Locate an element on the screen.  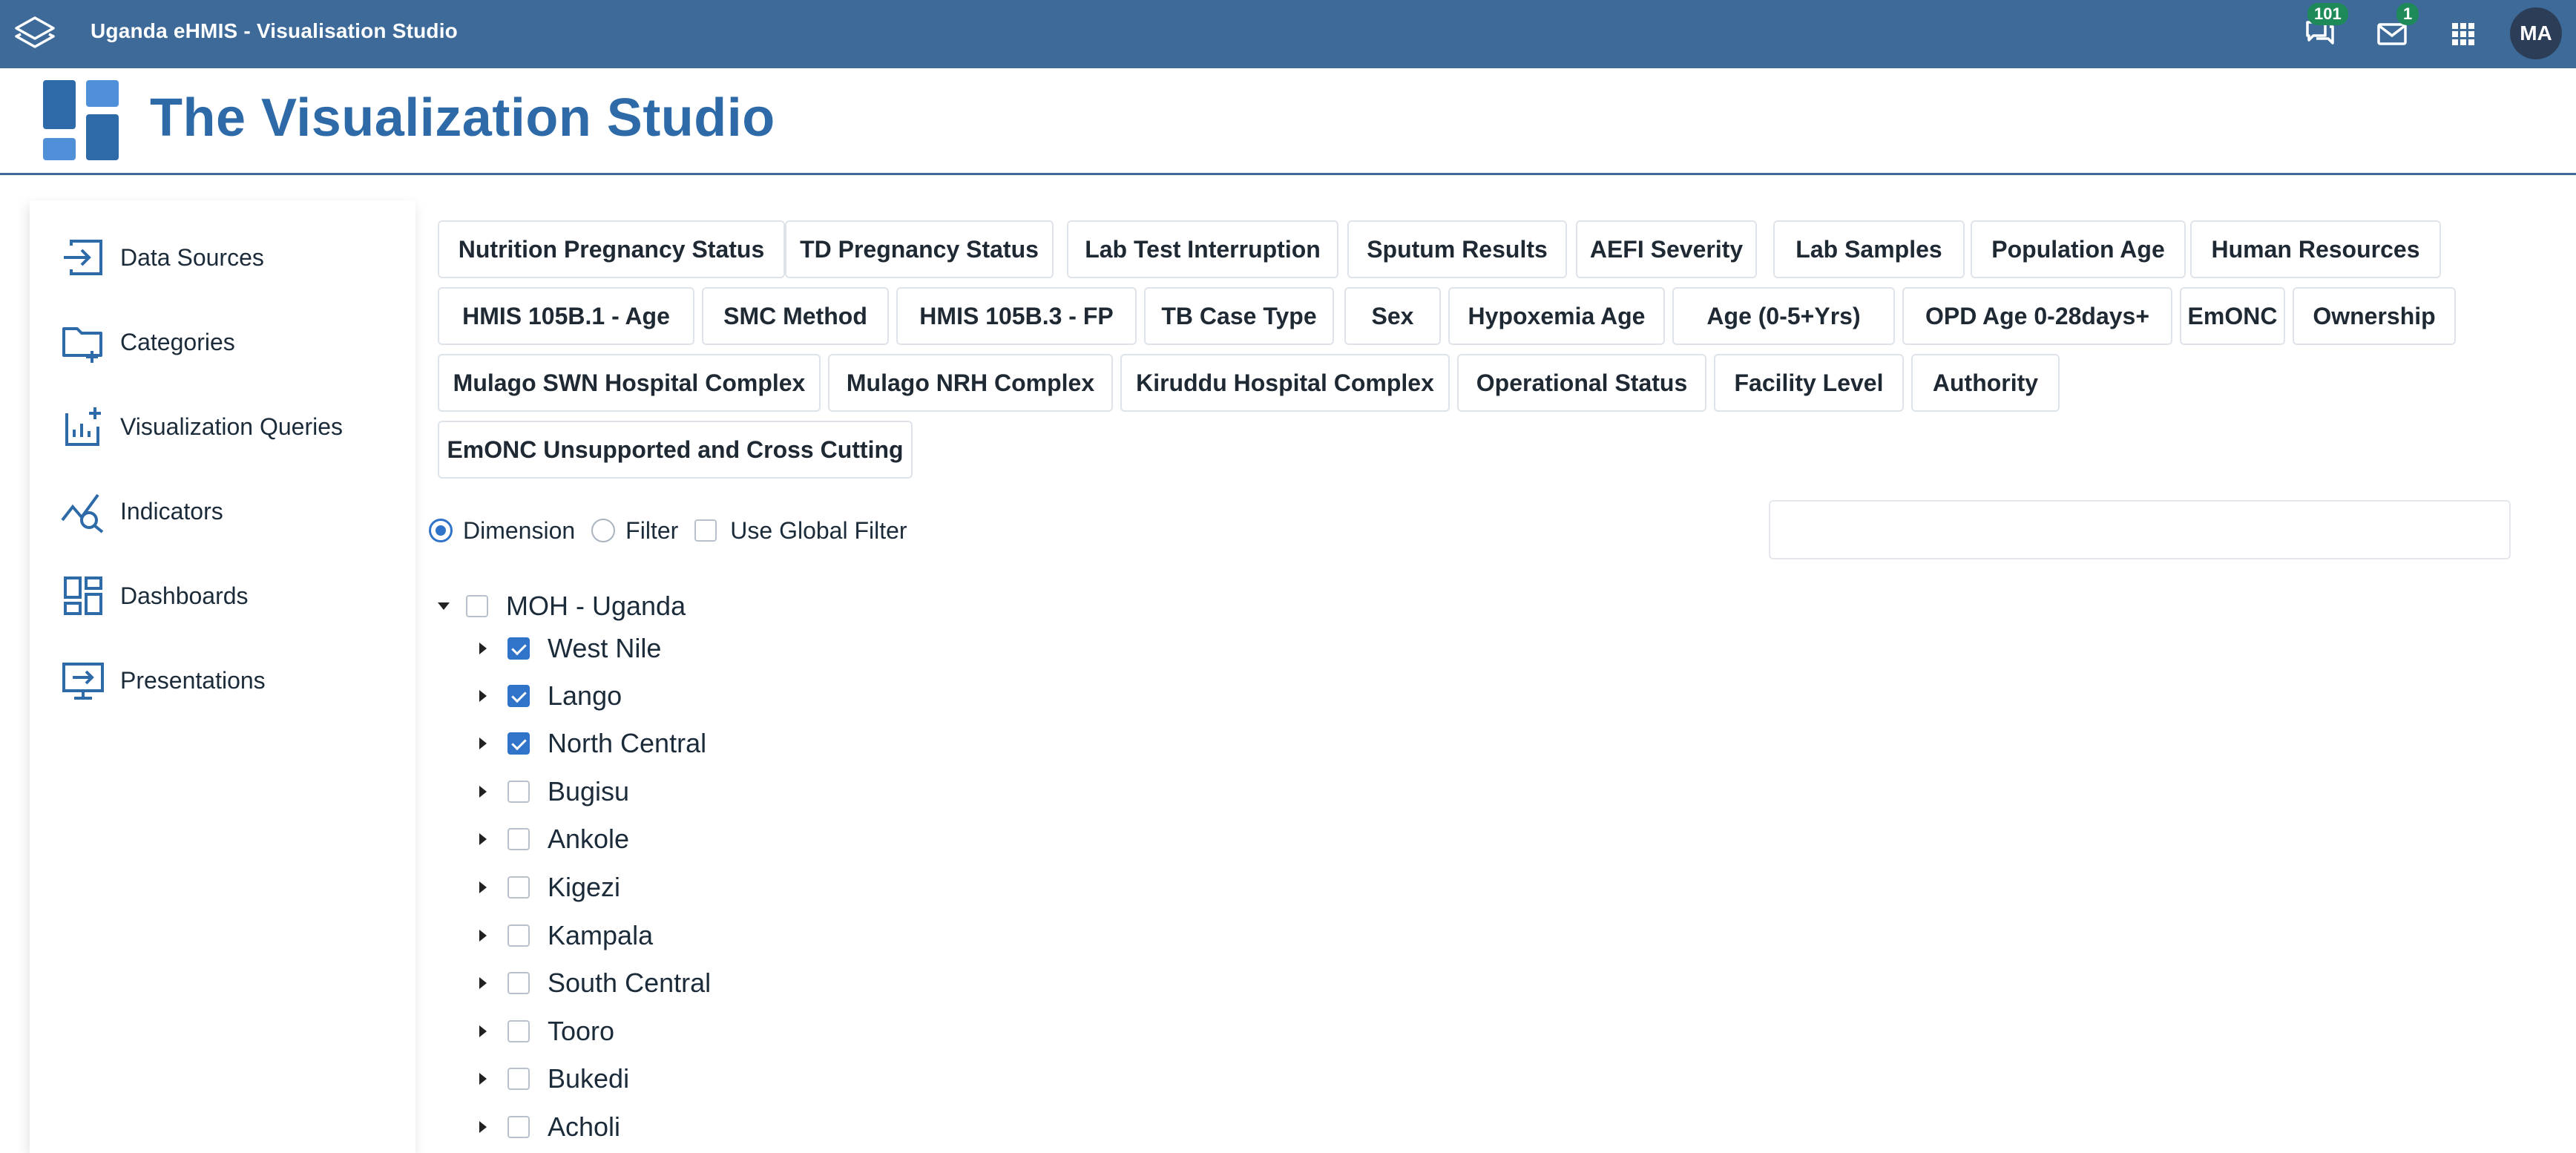
tree-node-label: North Central is located at coordinates (627, 743).